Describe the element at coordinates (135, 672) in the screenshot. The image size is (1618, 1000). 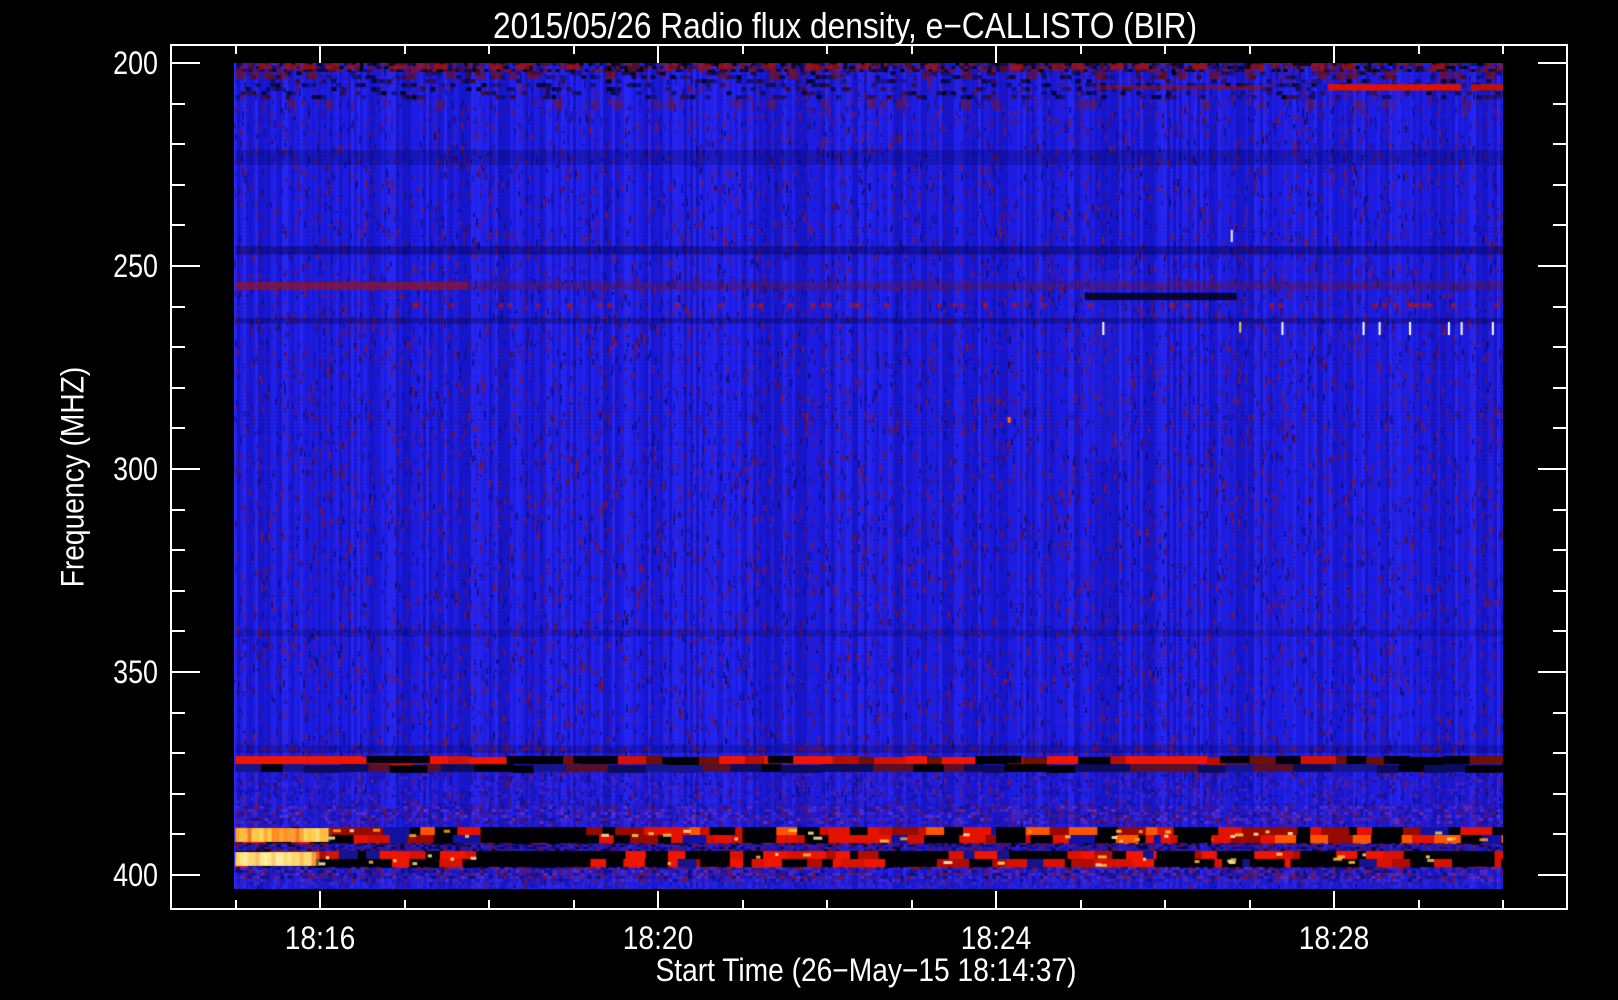
I see `y-tick-label: 350` at that location.